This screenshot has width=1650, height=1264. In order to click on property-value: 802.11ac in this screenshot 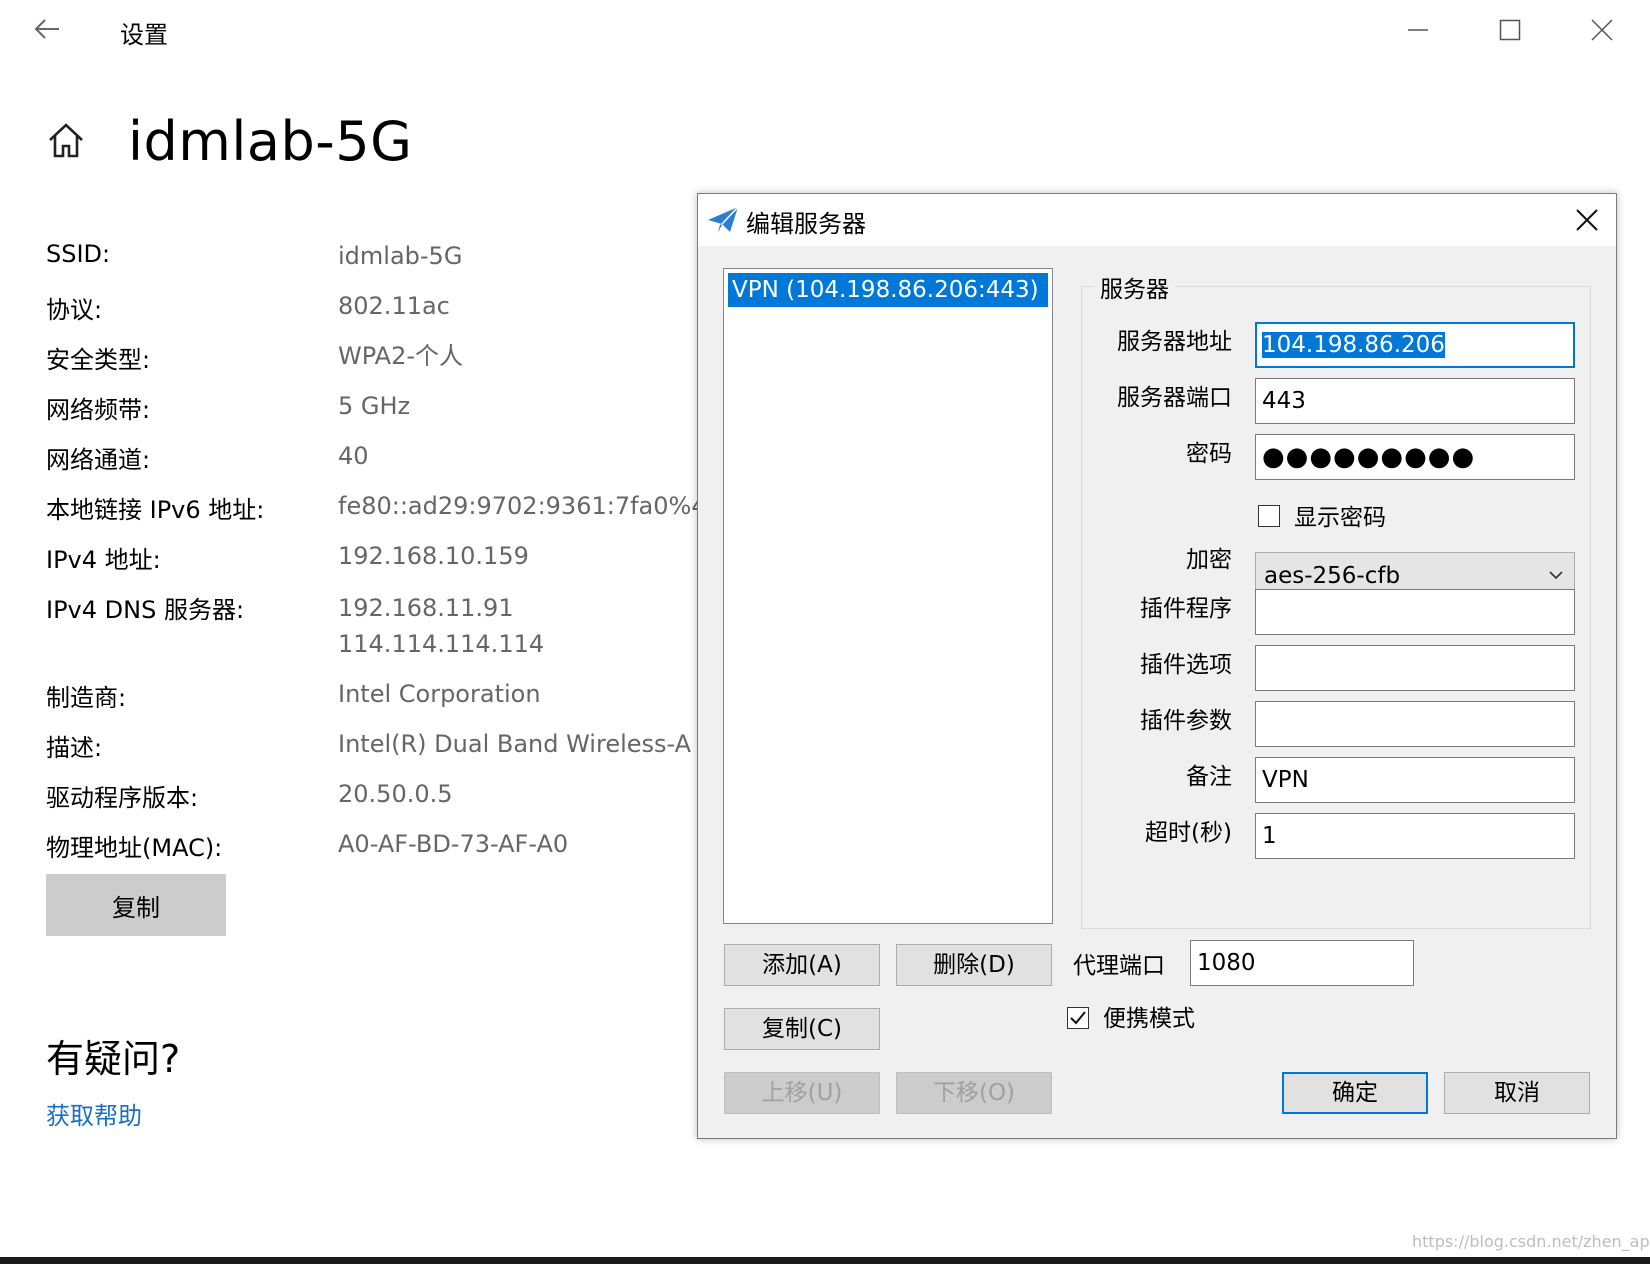, I will do `click(394, 306)`.